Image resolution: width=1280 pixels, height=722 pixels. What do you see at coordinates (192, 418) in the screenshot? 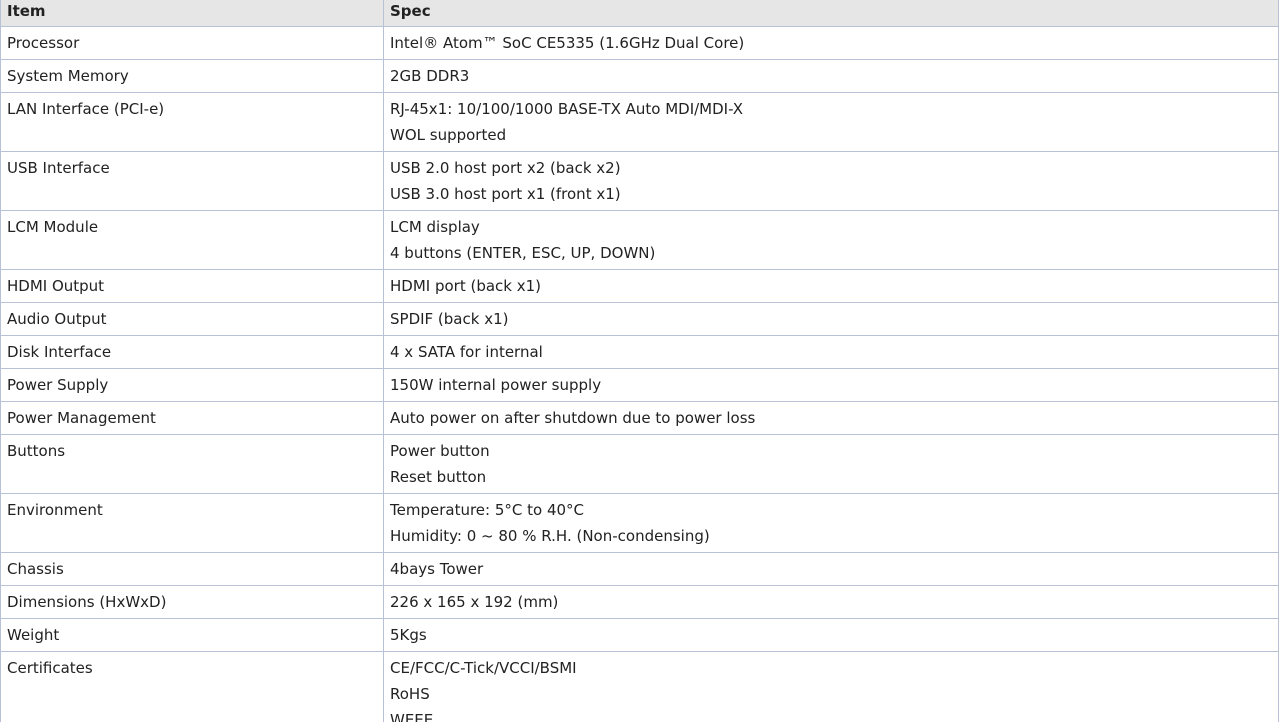
I see `item-cell: Power Management` at bounding box center [192, 418].